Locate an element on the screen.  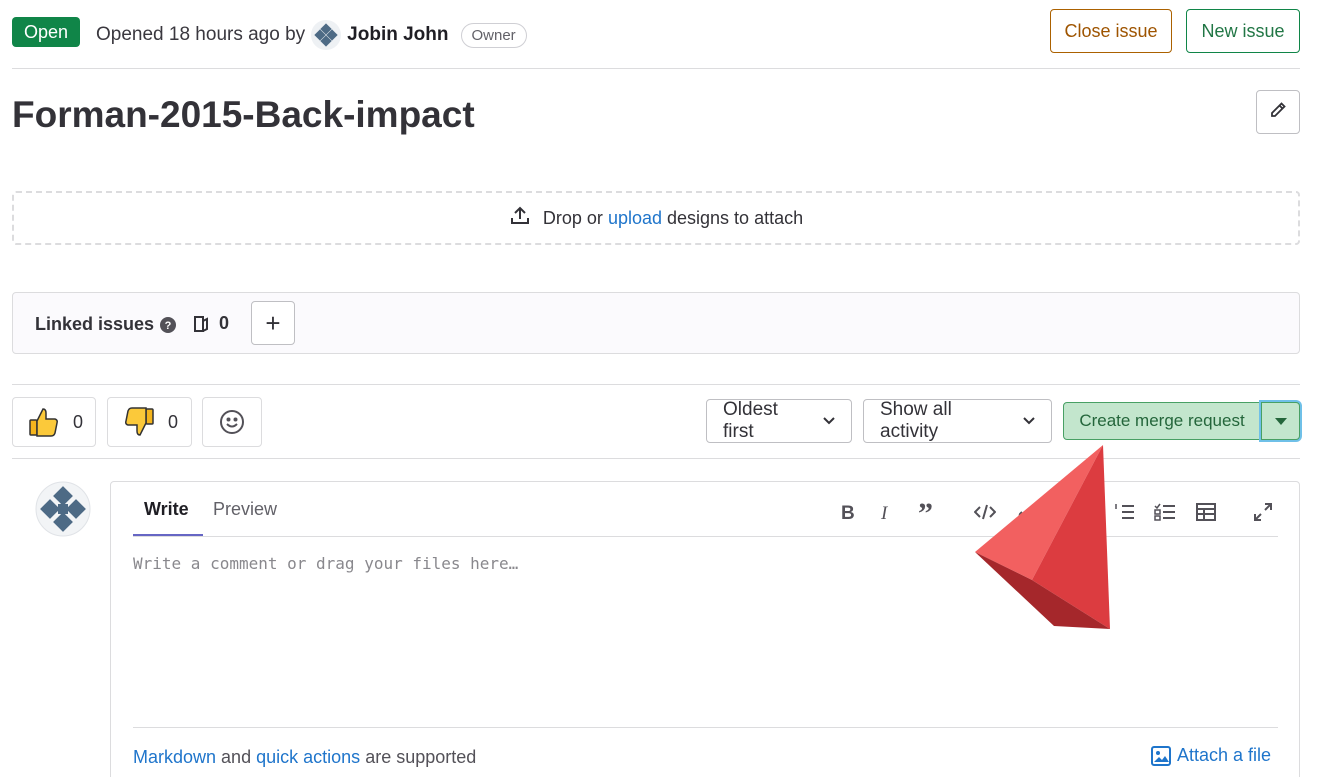
quote-icon: ” is located at coordinates (929, 512).